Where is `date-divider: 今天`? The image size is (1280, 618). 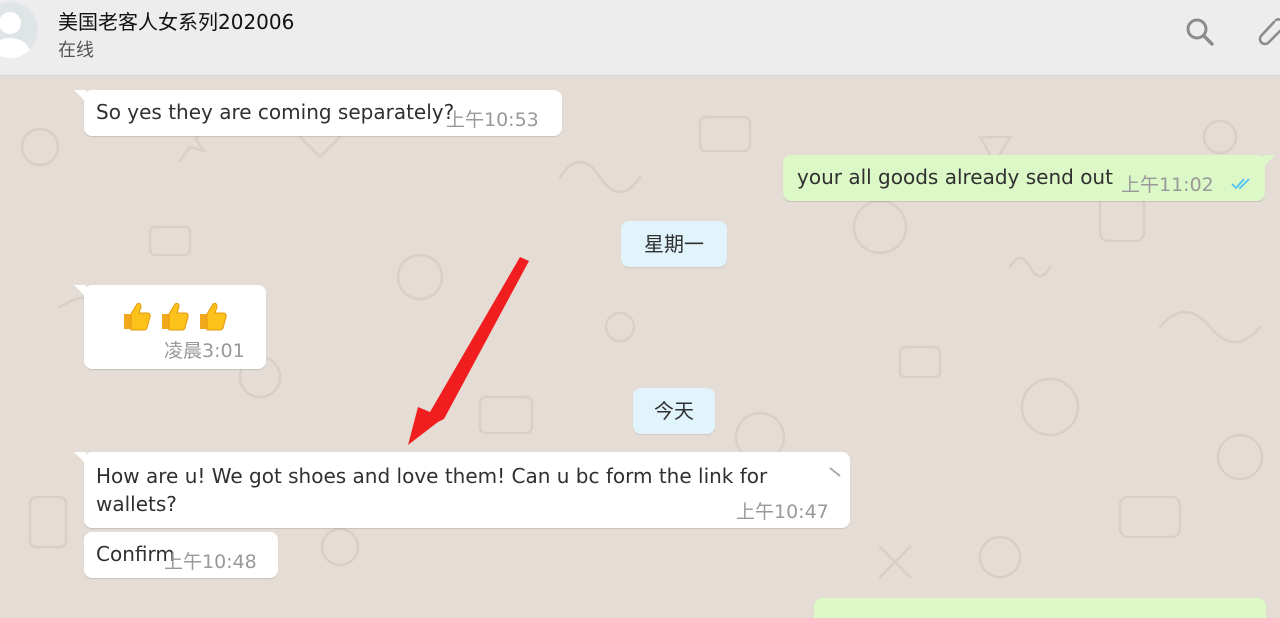 date-divider: 今天 is located at coordinates (674, 411).